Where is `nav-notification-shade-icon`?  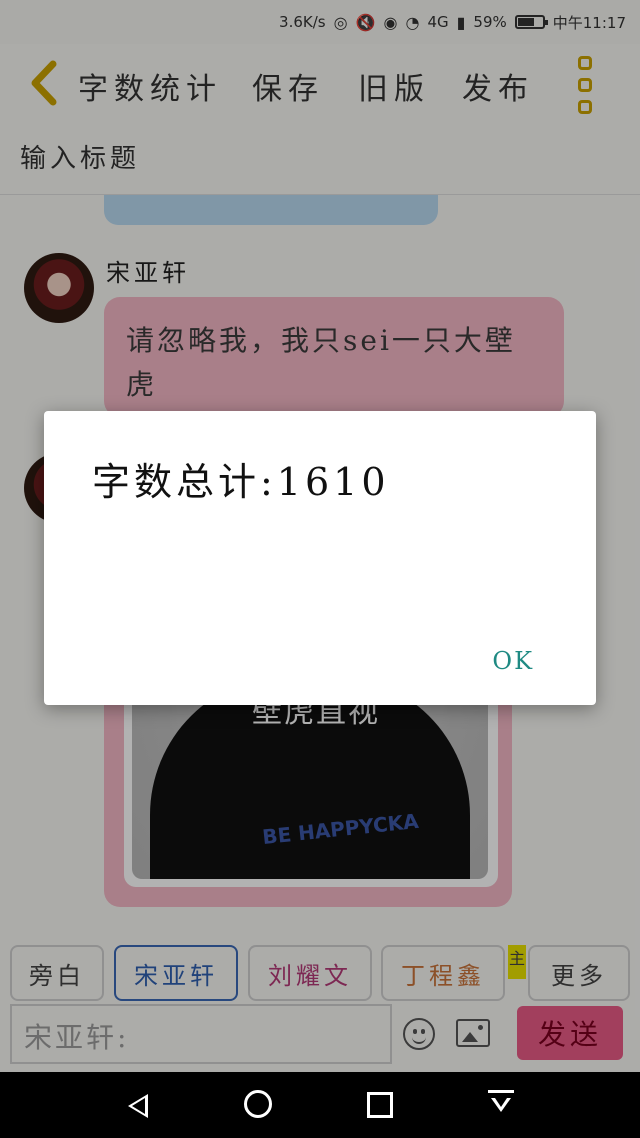
nav-notification-shade-icon is located at coordinates (501, 1105).